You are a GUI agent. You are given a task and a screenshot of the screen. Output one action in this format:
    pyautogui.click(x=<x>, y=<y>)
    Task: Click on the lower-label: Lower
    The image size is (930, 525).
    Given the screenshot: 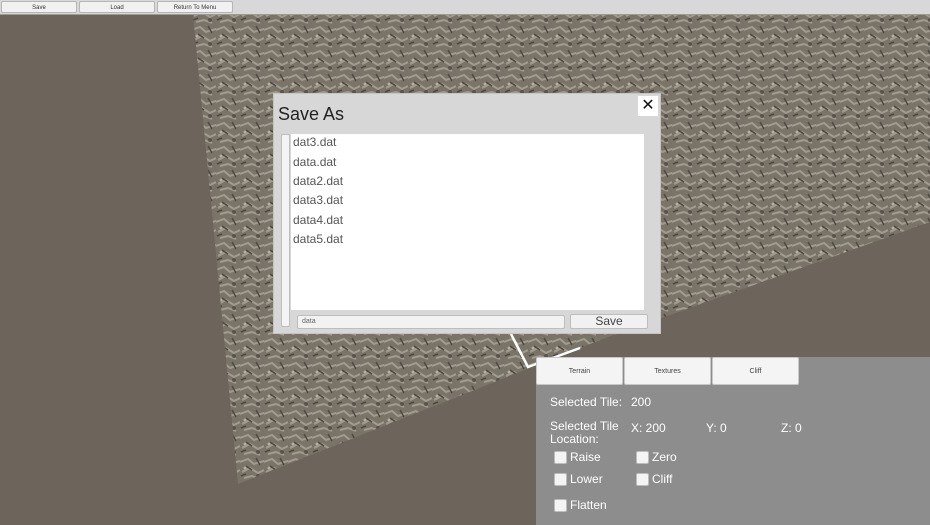 What is the action you would take?
    pyautogui.click(x=586, y=479)
    